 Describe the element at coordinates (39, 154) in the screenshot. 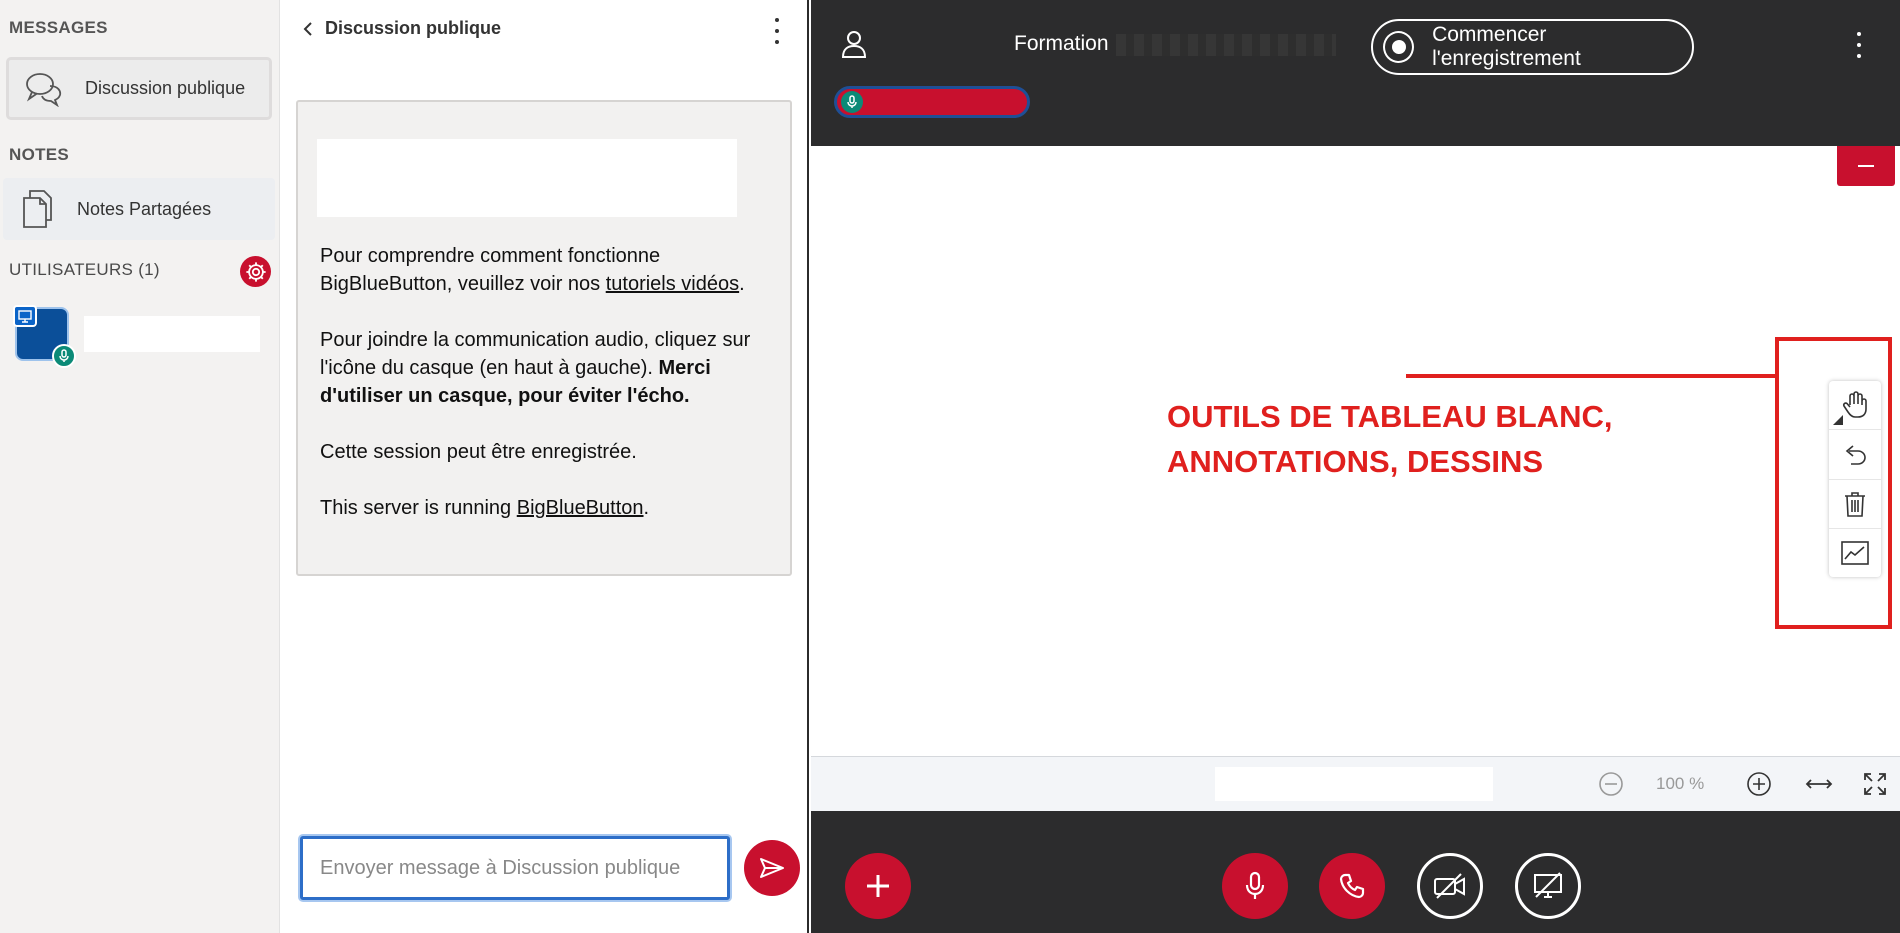

I see `notes-section-title: NOTES` at that location.